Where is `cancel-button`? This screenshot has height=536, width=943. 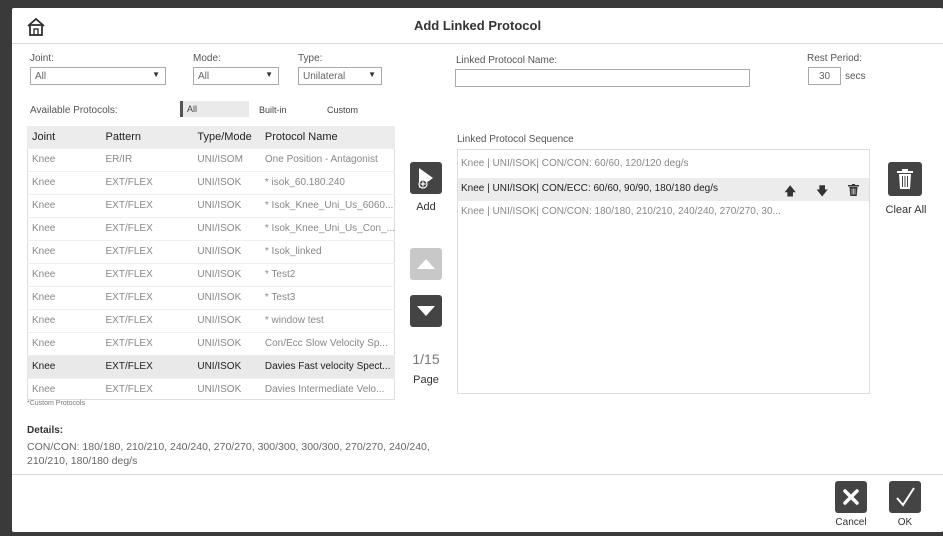
cancel-button is located at coordinates (851, 497).